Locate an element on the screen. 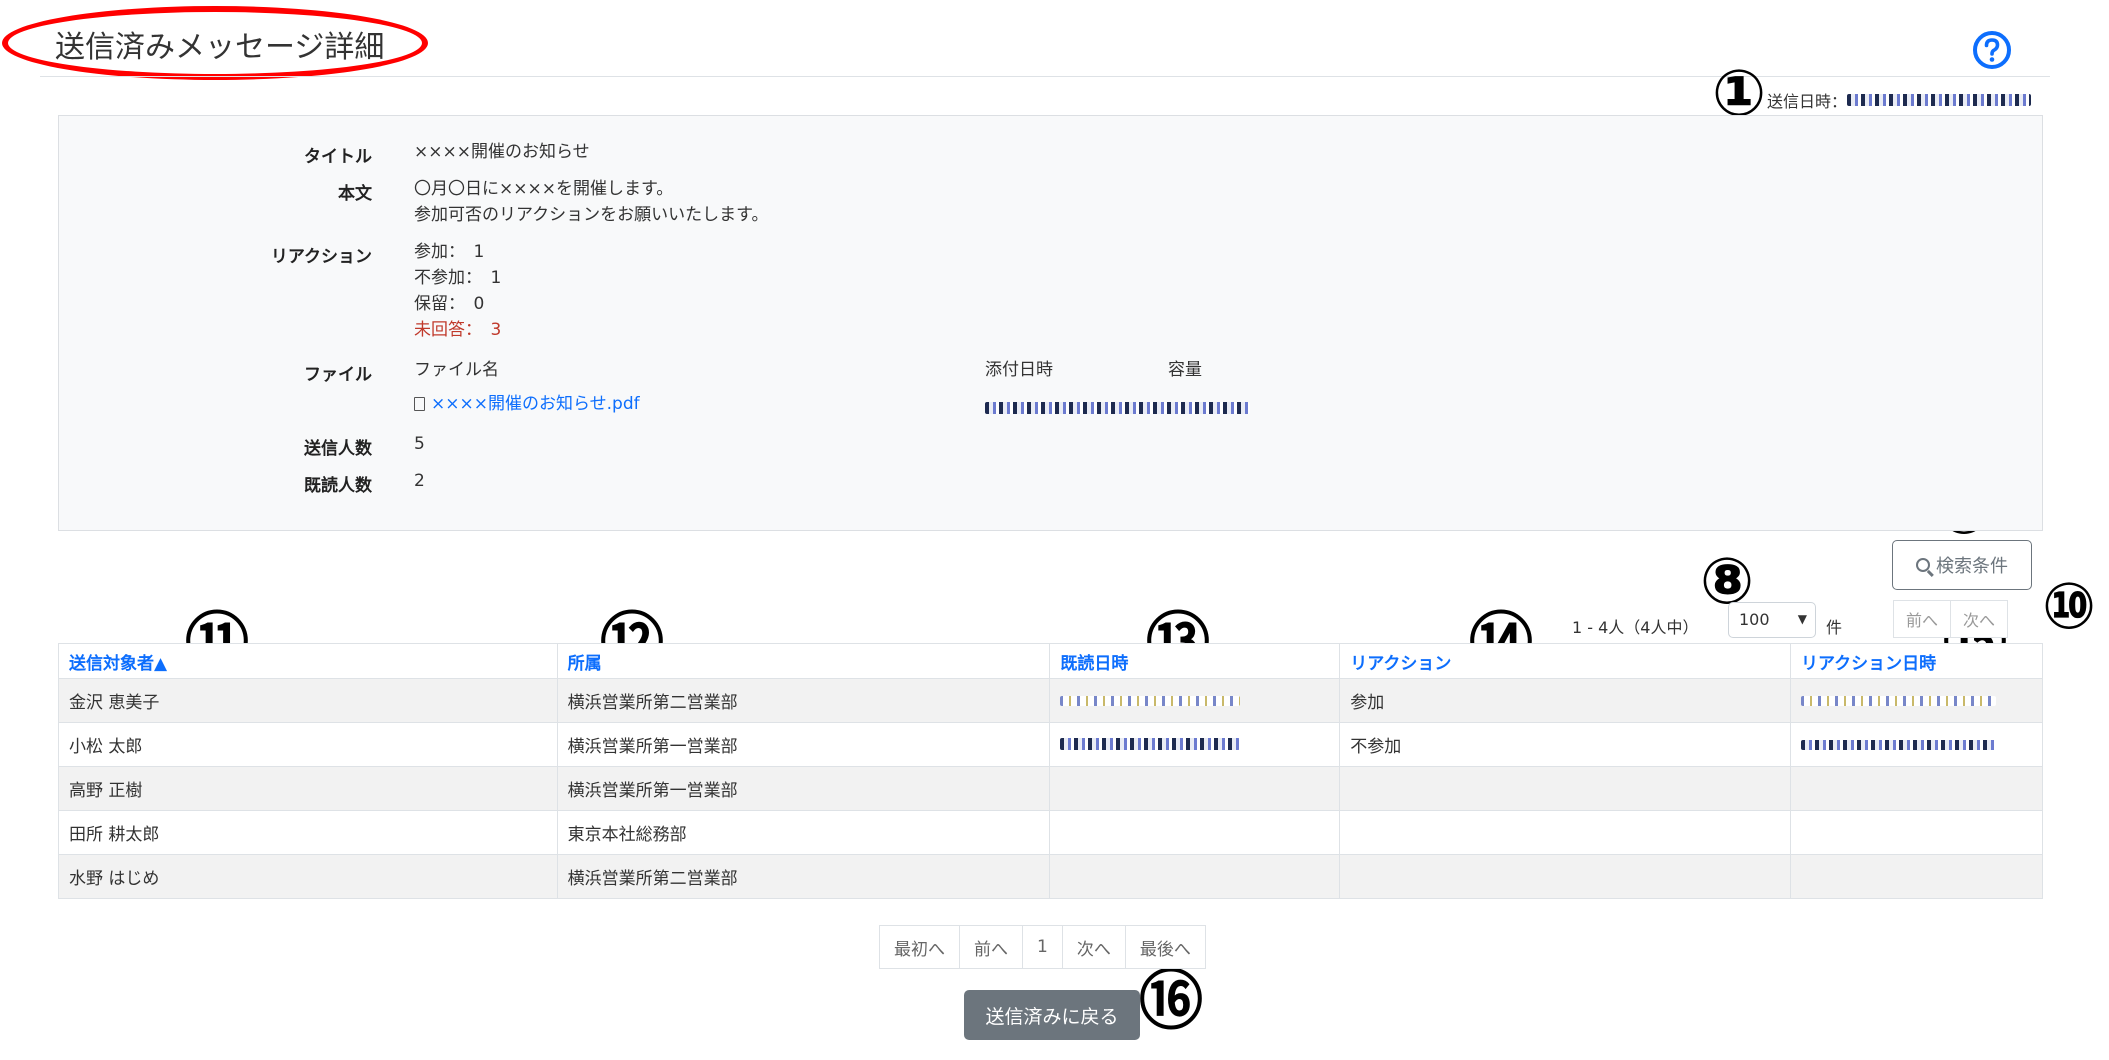 Image resolution: width=2109 pixels, height=1060 pixels. table-row: 田所 耕太郎 東京本社総務部 is located at coordinates (1051, 832).